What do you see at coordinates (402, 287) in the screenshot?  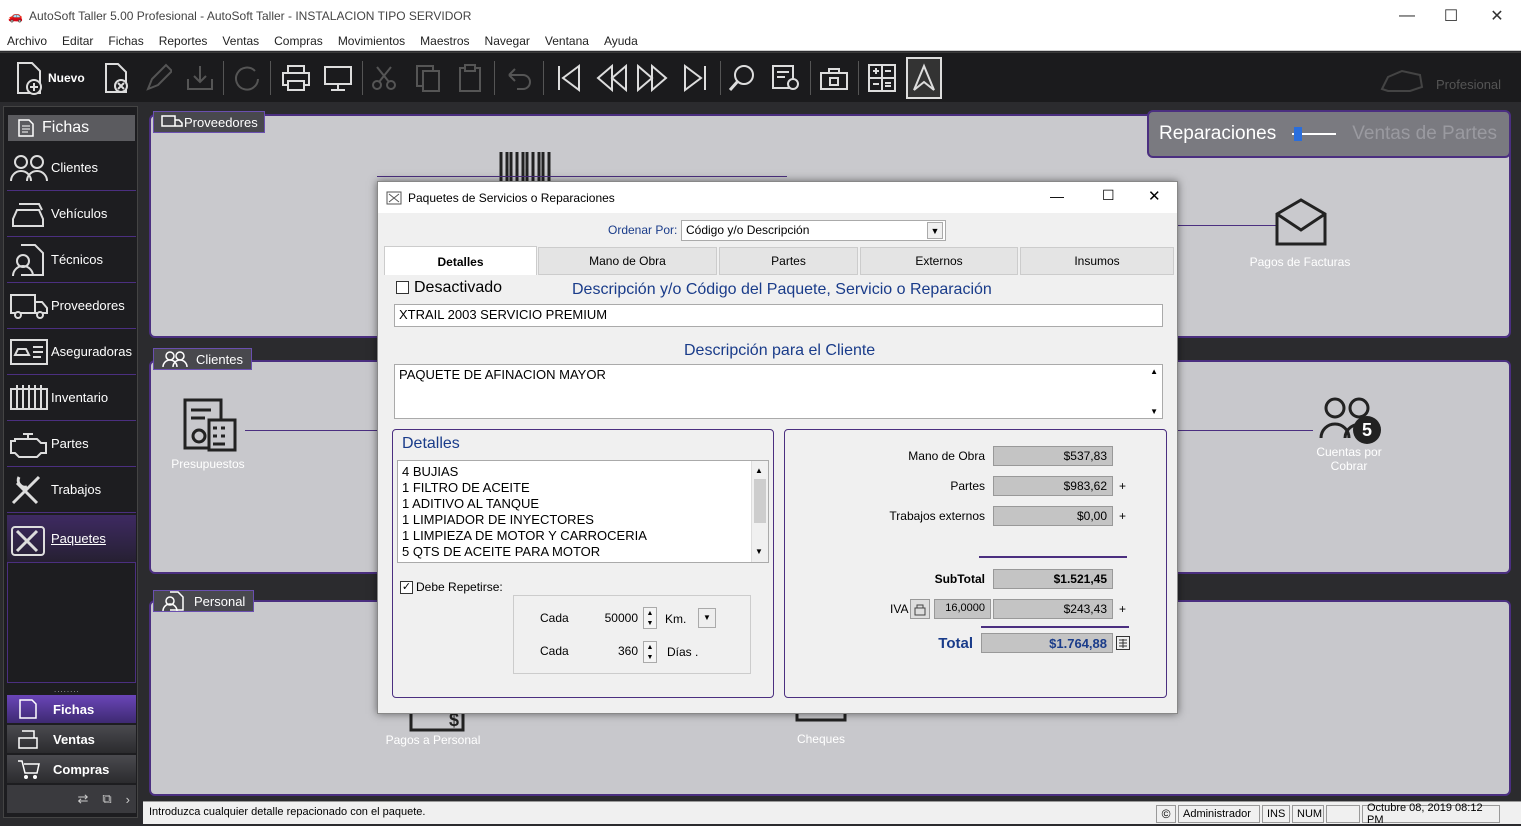 I see `desactivado-checkbox` at bounding box center [402, 287].